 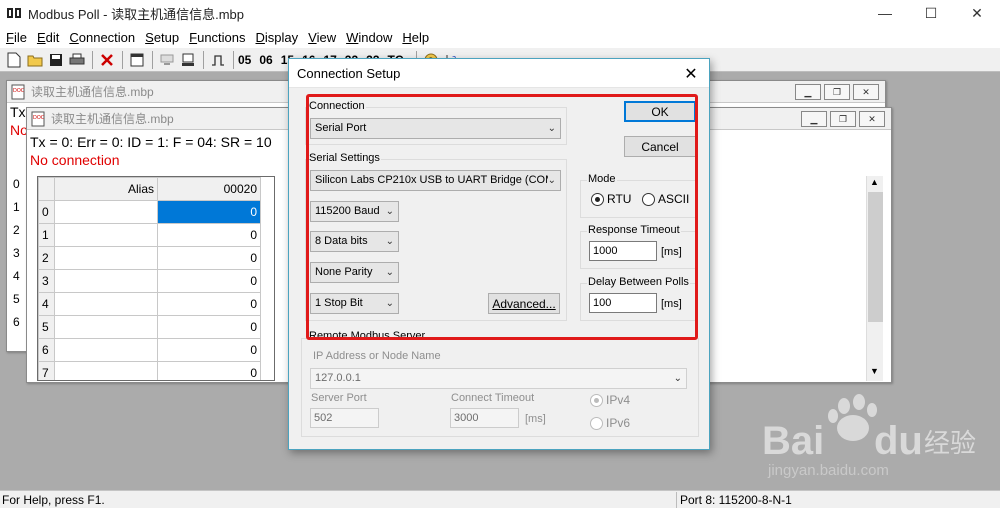 What do you see at coordinates (828, 470) in the screenshot?
I see `watermark-url: jingyan.baidu.com` at bounding box center [828, 470].